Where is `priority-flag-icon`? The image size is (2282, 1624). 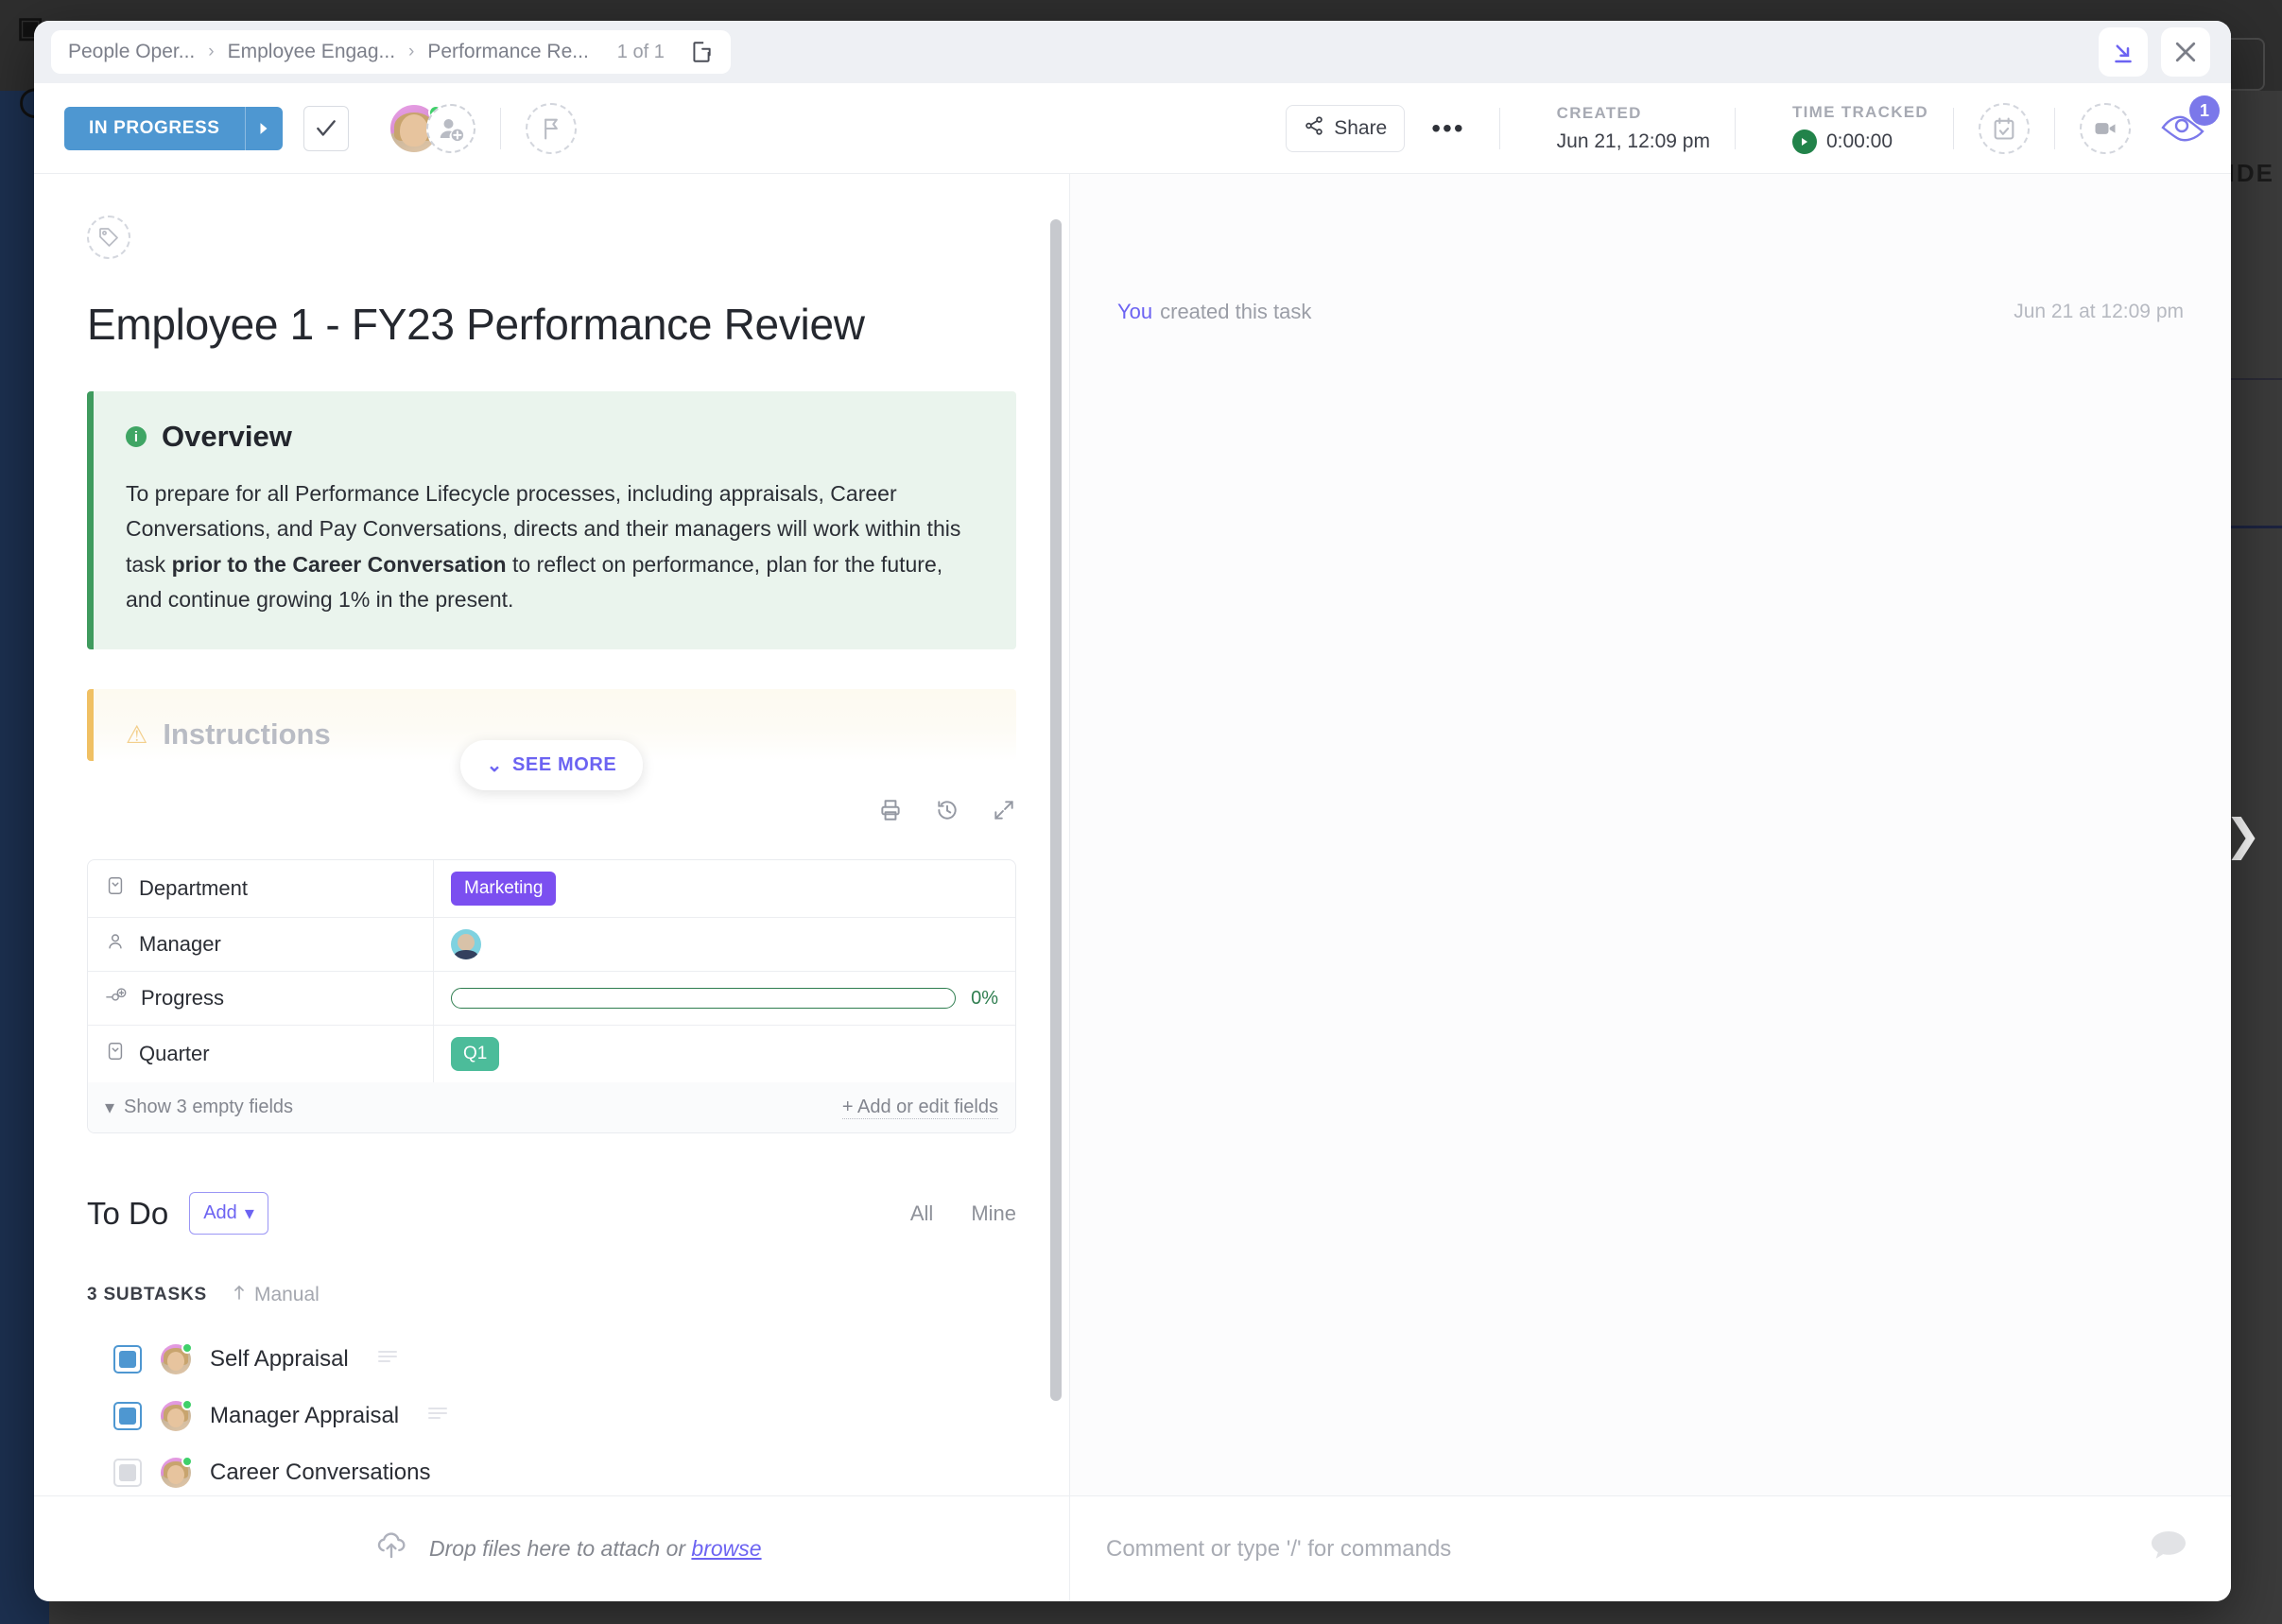 priority-flag-icon is located at coordinates (551, 128).